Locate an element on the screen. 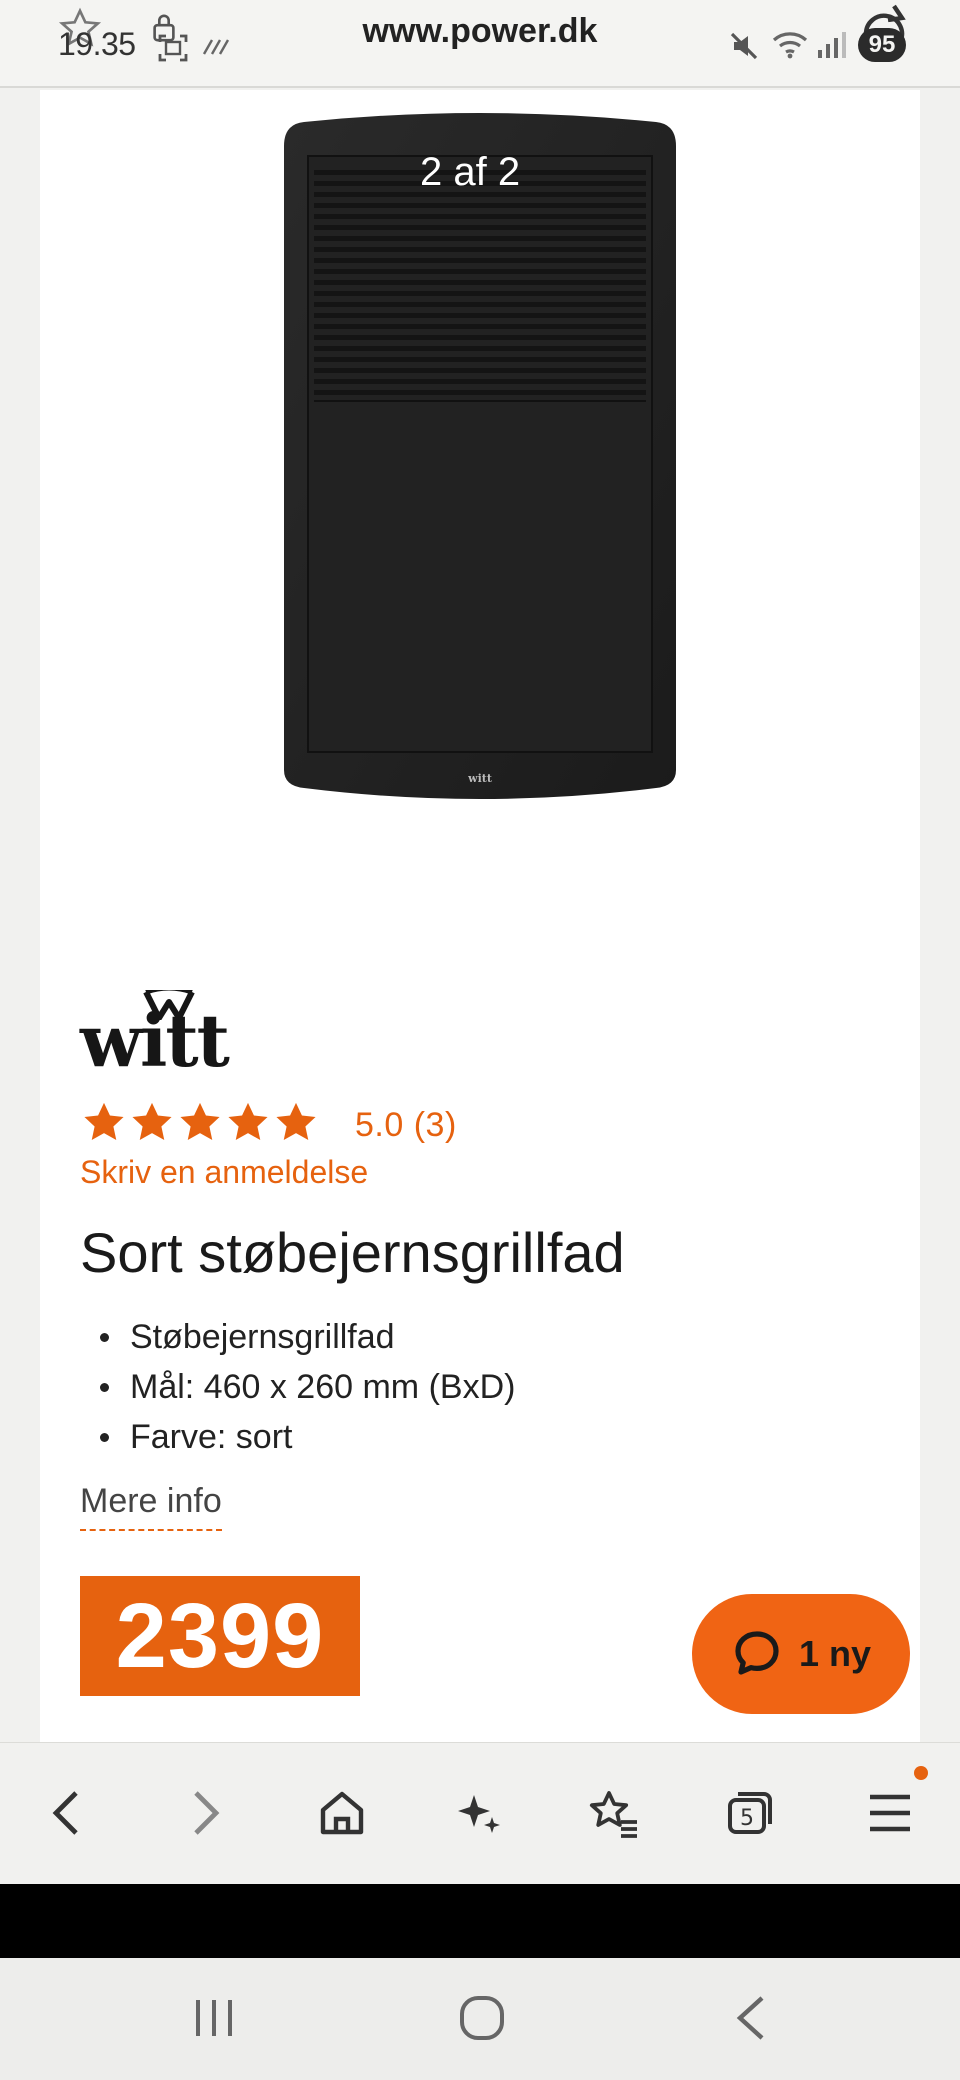 The height and width of the screenshot is (2080, 960). back-icon is located at coordinates (65, 1813).